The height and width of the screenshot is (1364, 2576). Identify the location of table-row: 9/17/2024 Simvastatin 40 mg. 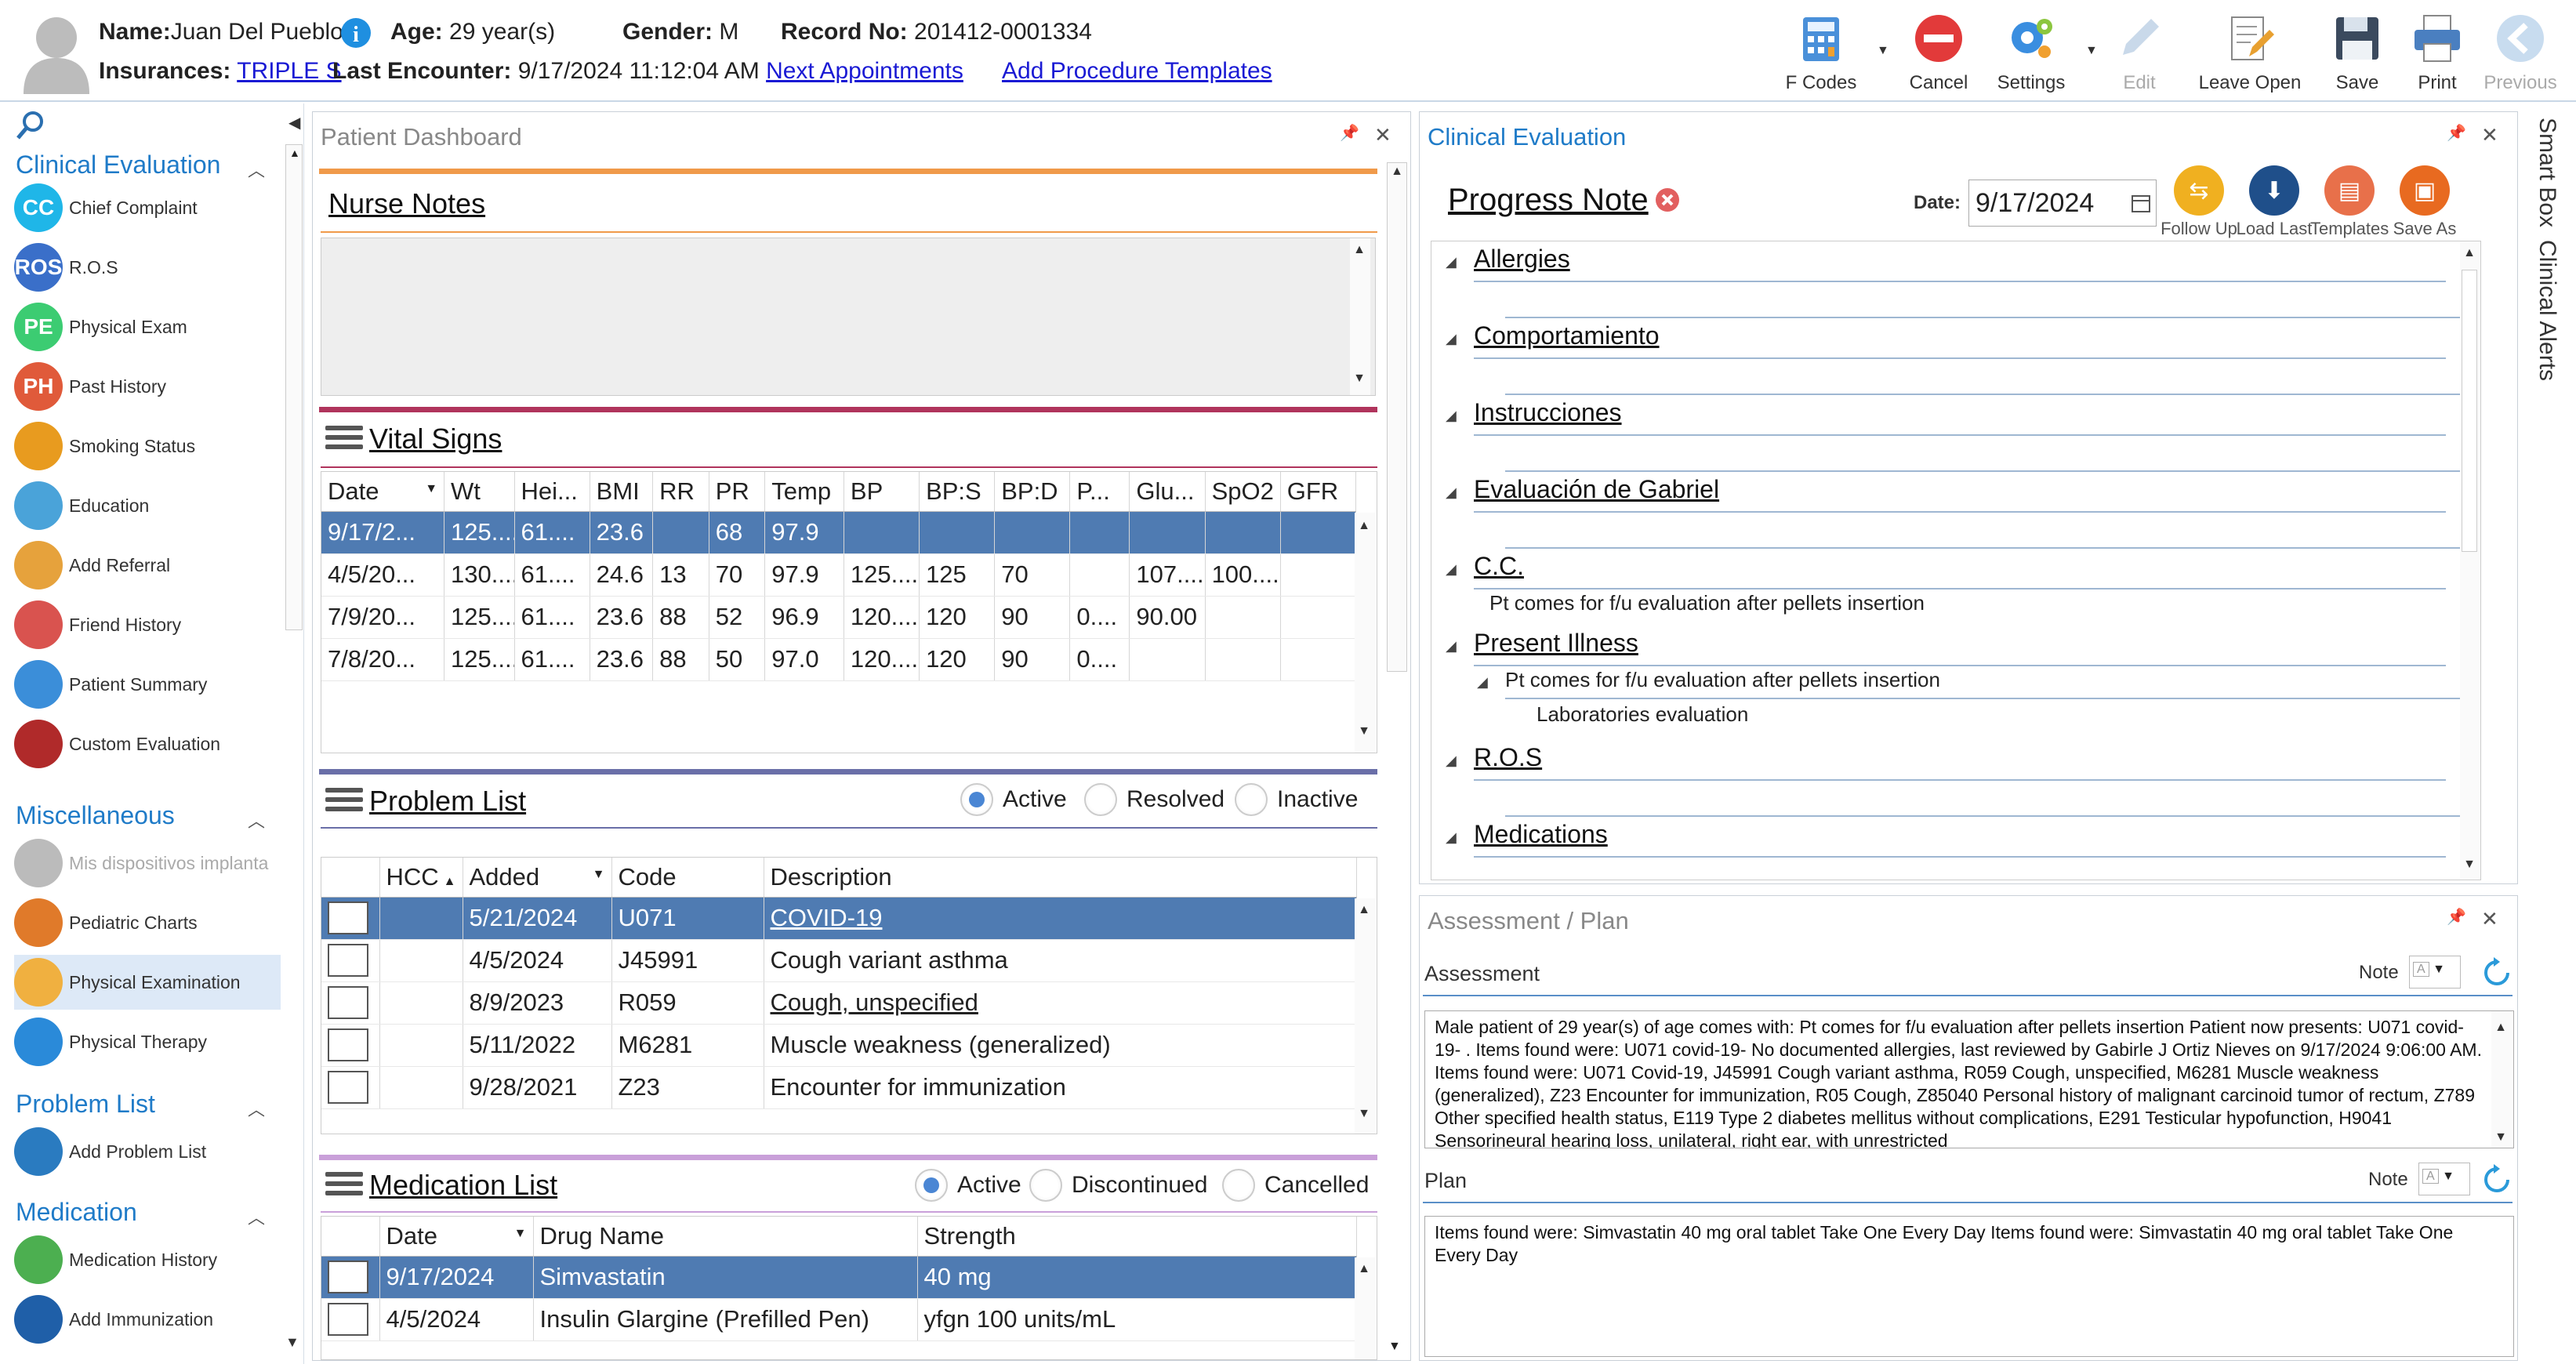
(839, 1277).